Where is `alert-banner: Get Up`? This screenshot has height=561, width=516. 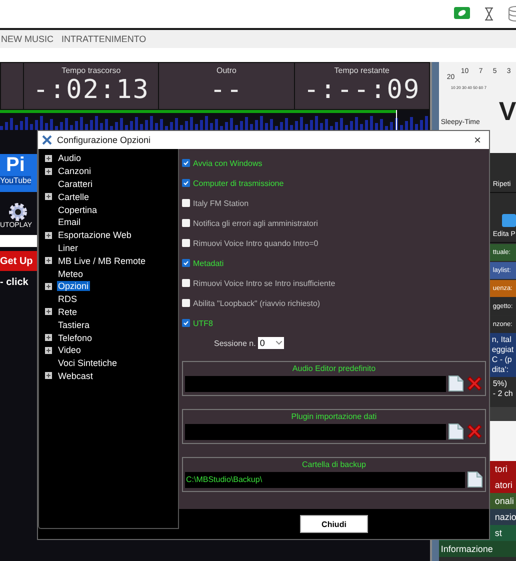
alert-banner: Get Up is located at coordinates (18, 261).